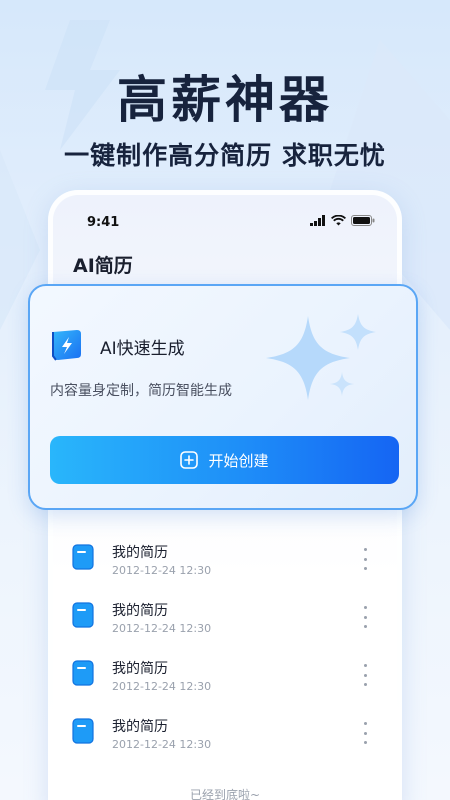 The width and height of the screenshot is (450, 800). I want to click on plus-square-icon, so click(189, 460).